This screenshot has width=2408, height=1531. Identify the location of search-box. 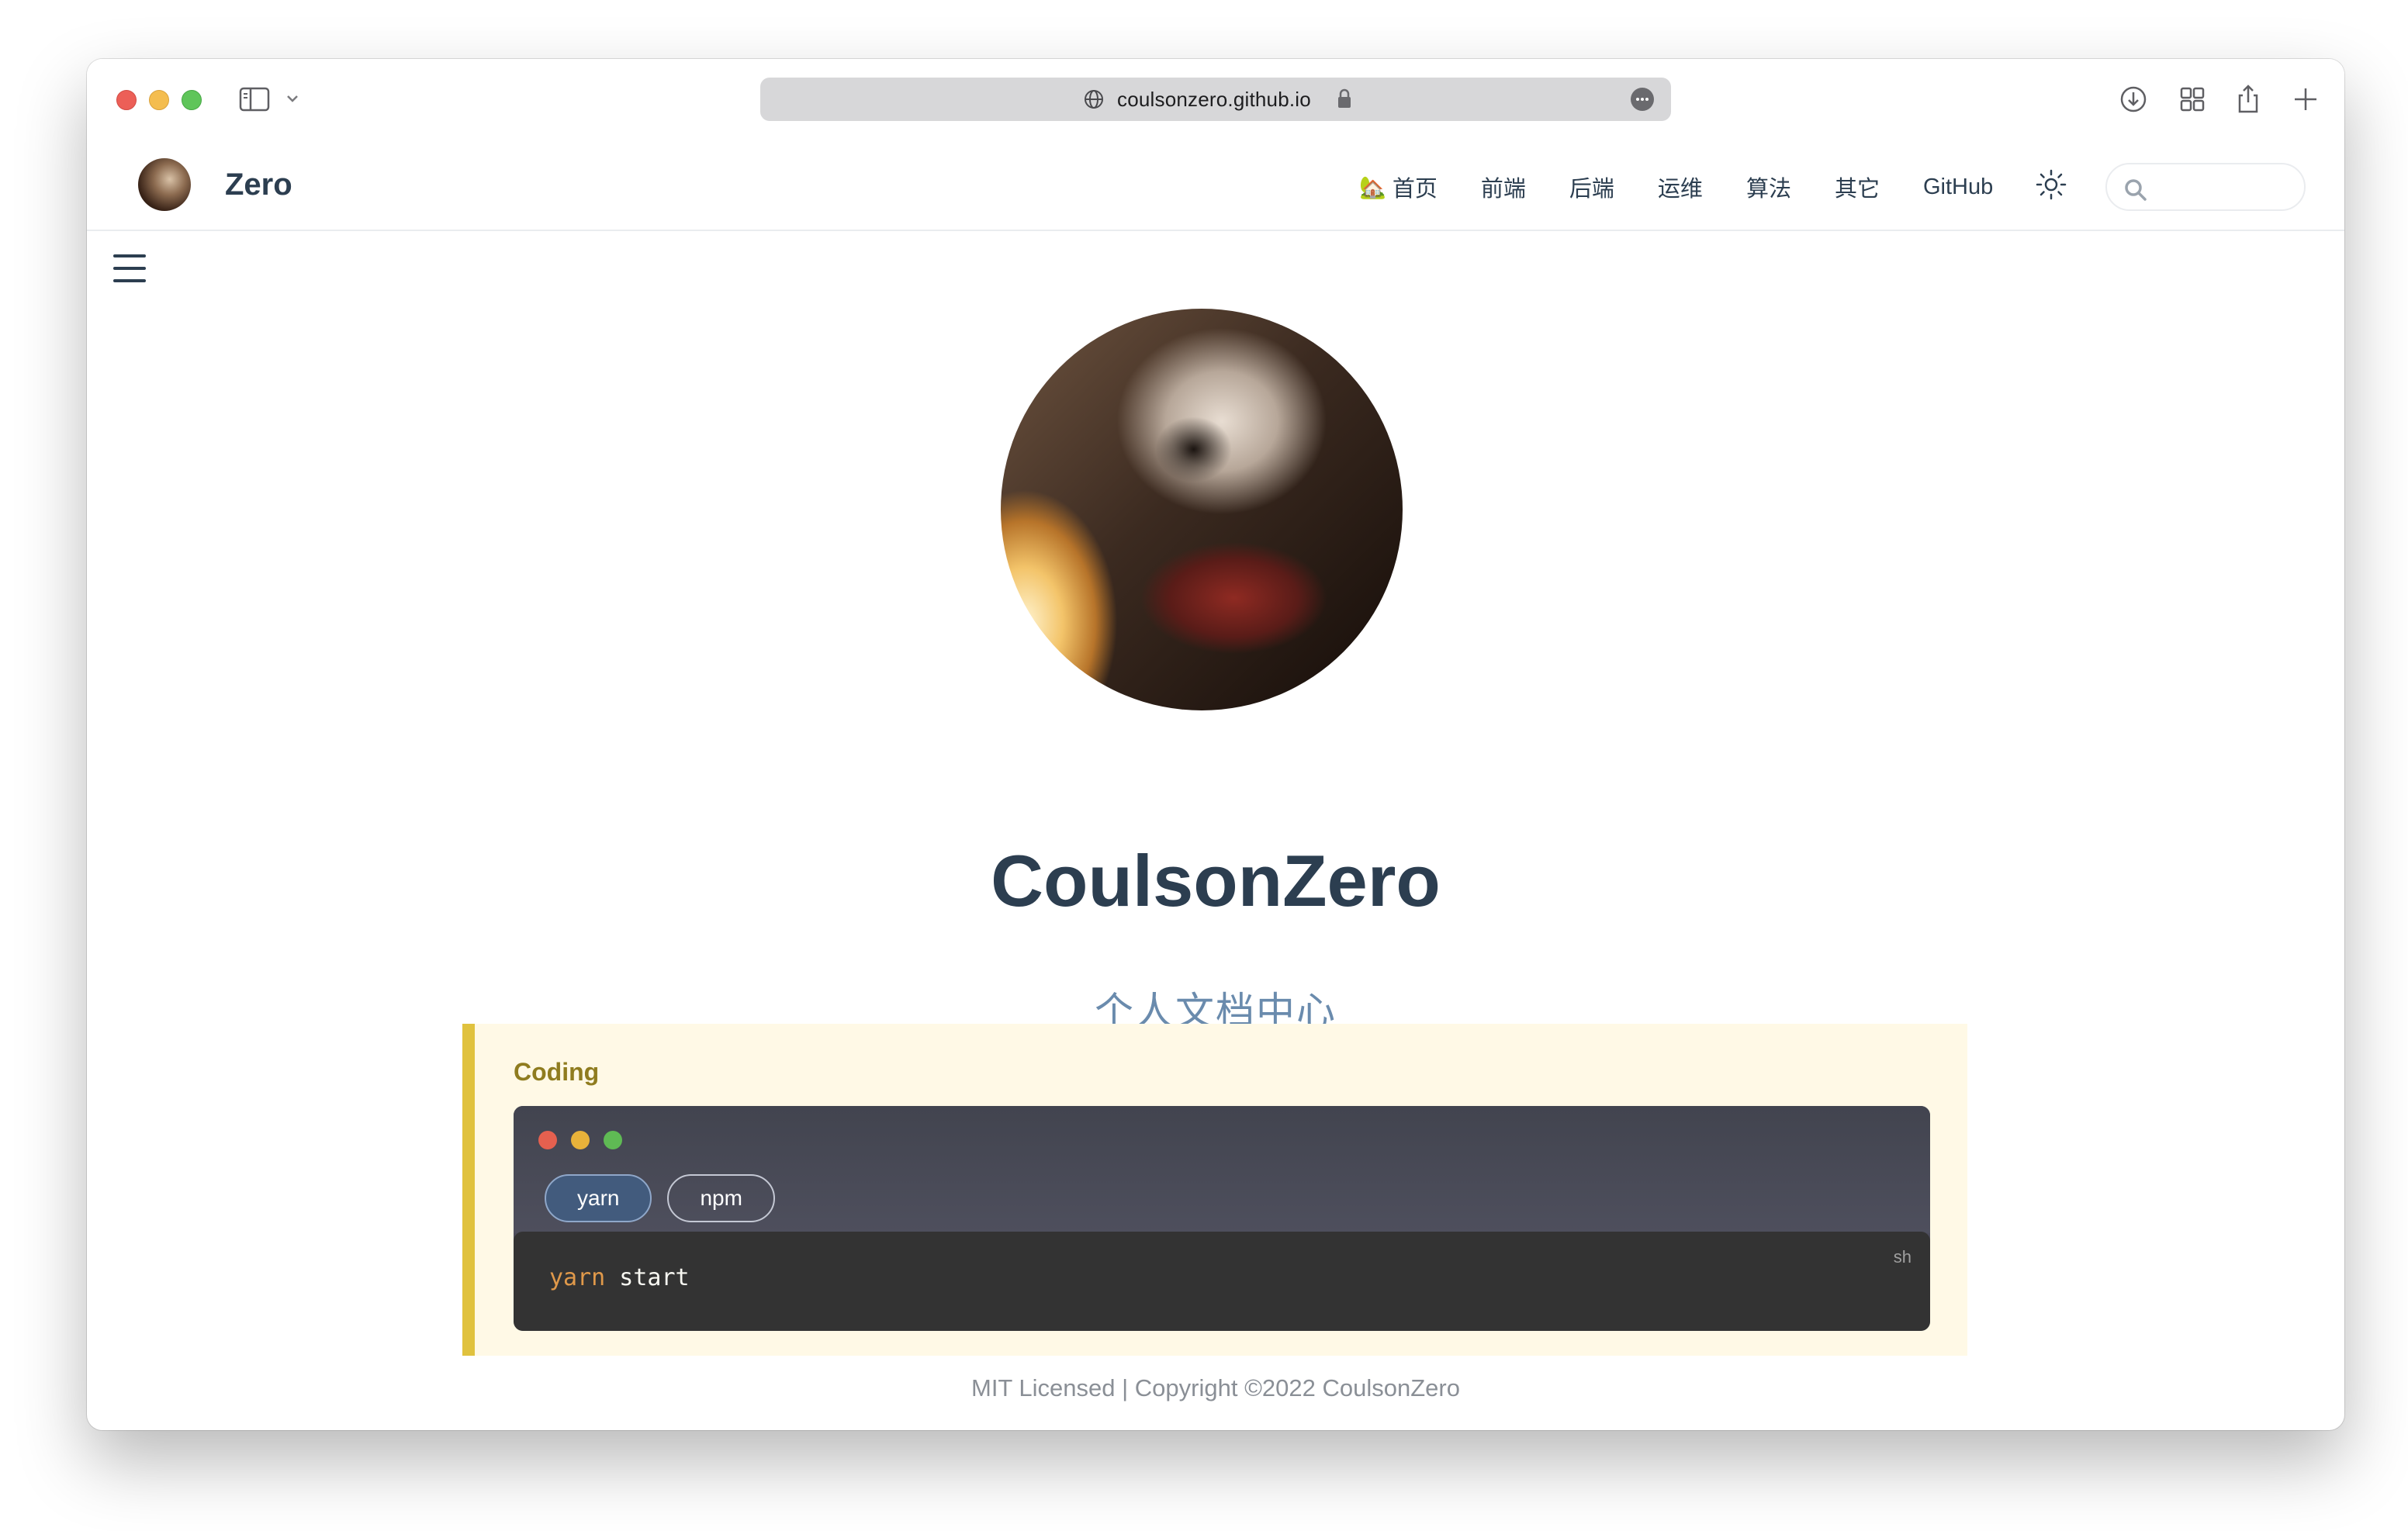
(2206, 187).